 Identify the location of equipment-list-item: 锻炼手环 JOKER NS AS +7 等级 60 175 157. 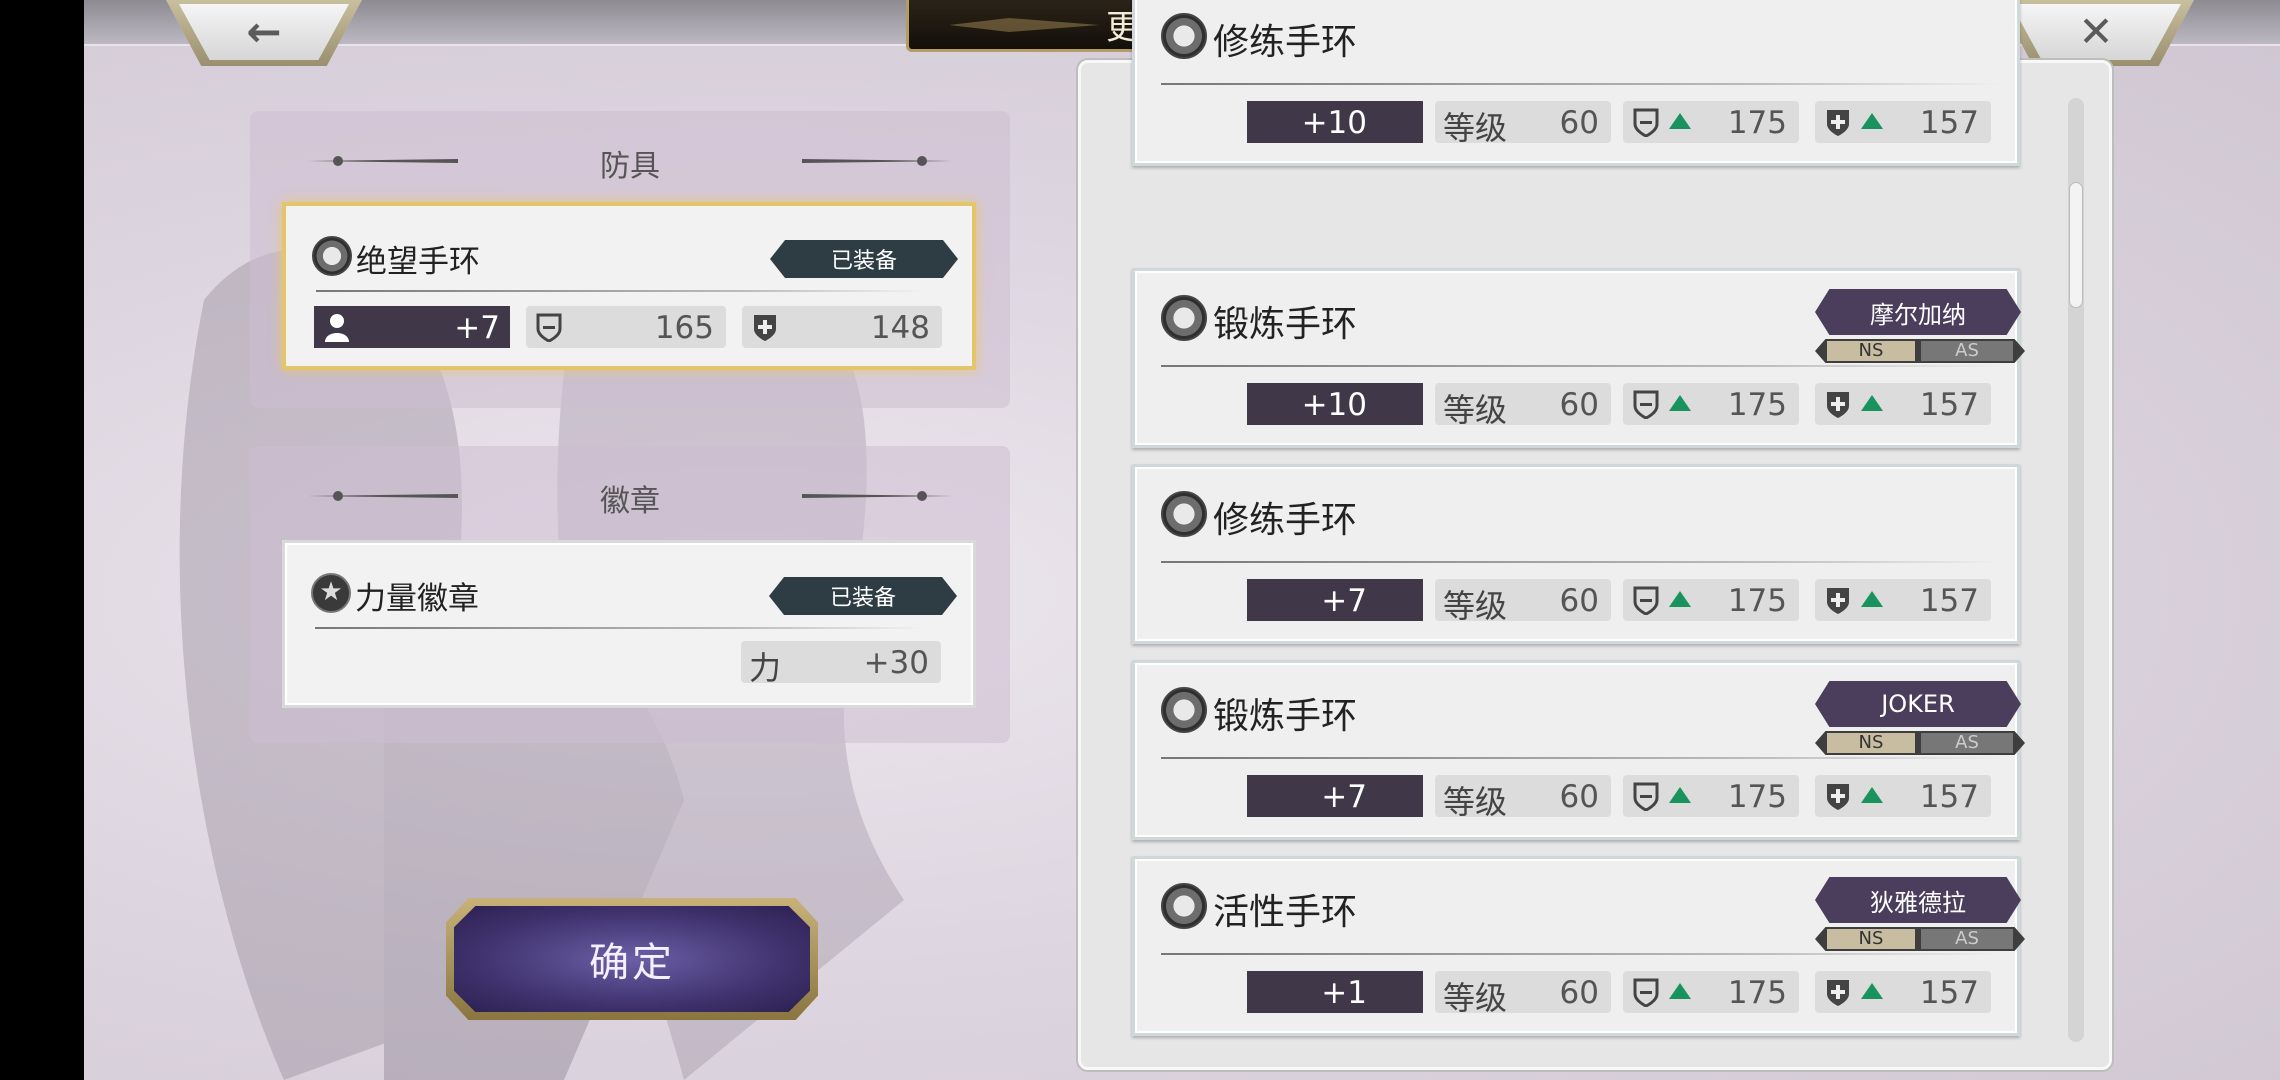
(1578, 750).